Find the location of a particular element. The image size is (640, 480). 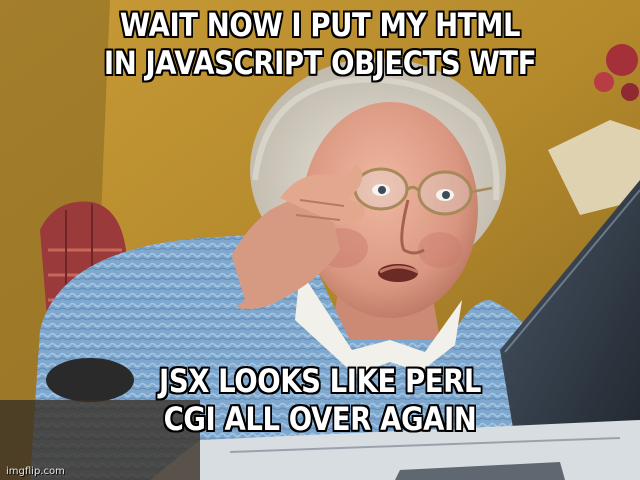

bottom-caption-line: JSX LOOKS LIKE PERL is located at coordinates (320, 381).